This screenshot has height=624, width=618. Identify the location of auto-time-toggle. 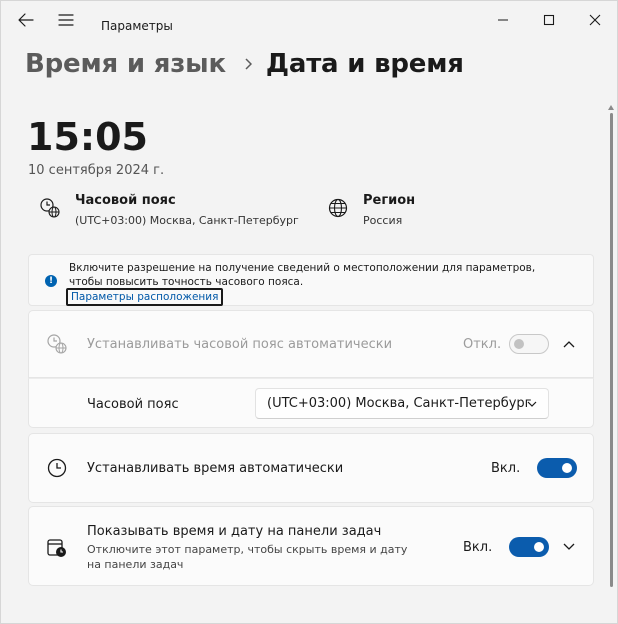
(557, 468).